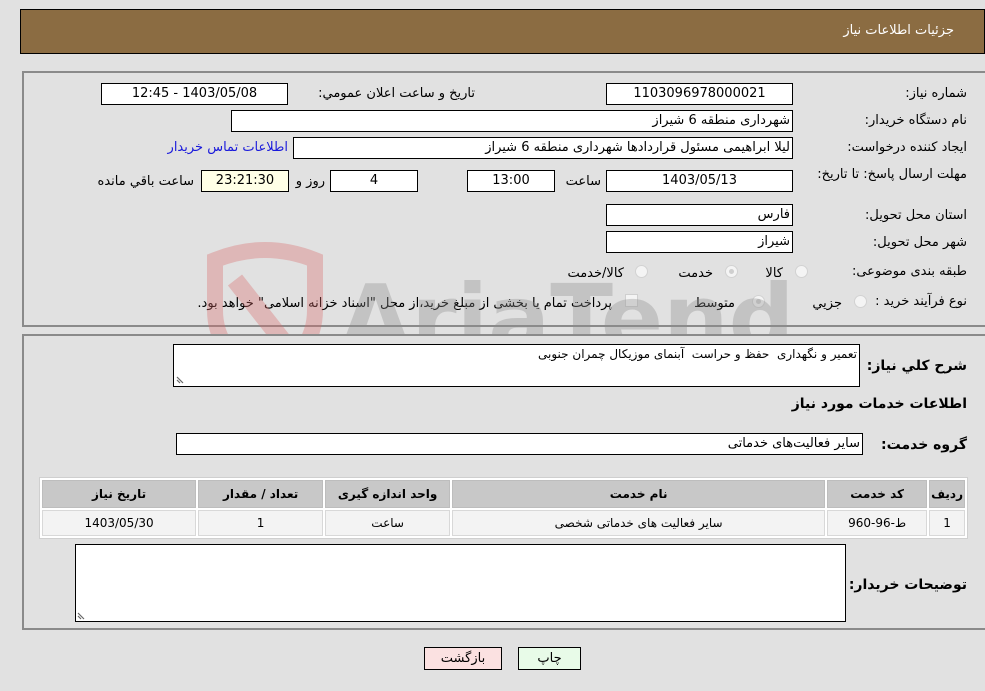 The image size is (985, 691). I want to click on col-service-name: نام خدمت, so click(639, 494).